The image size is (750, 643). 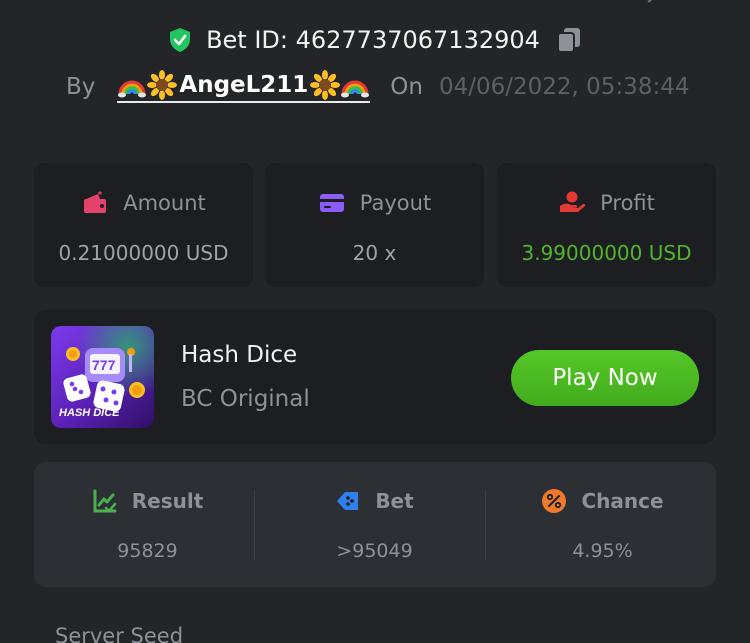 What do you see at coordinates (406, 86) in the screenshot?
I see `on-label: On` at bounding box center [406, 86].